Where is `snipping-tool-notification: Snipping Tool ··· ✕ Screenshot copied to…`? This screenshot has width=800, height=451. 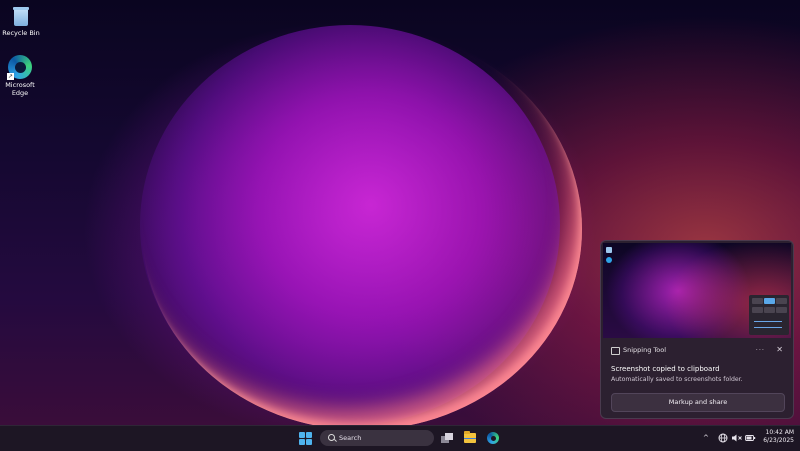
snipping-tool-notification: Snipping Tool ··· ✕ Screenshot copied to… is located at coordinates (697, 329).